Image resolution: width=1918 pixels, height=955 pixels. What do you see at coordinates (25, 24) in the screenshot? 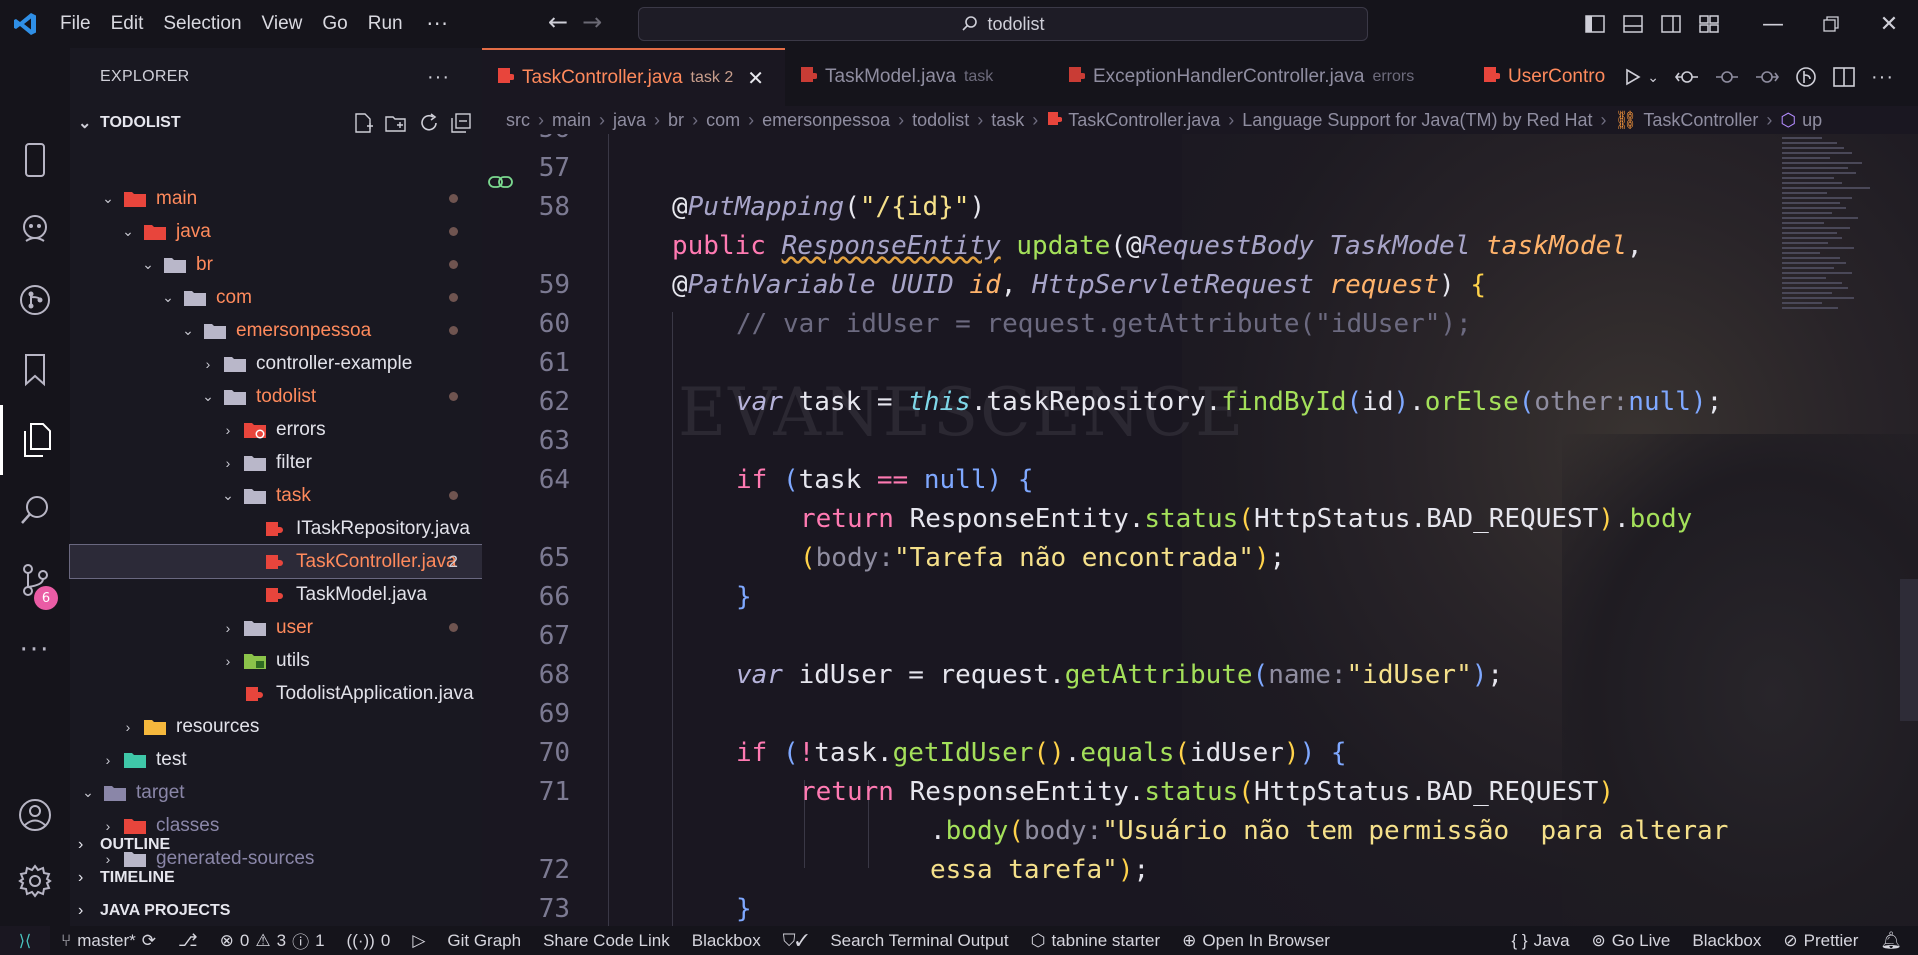
I see `vscode-logo-icon` at bounding box center [25, 24].